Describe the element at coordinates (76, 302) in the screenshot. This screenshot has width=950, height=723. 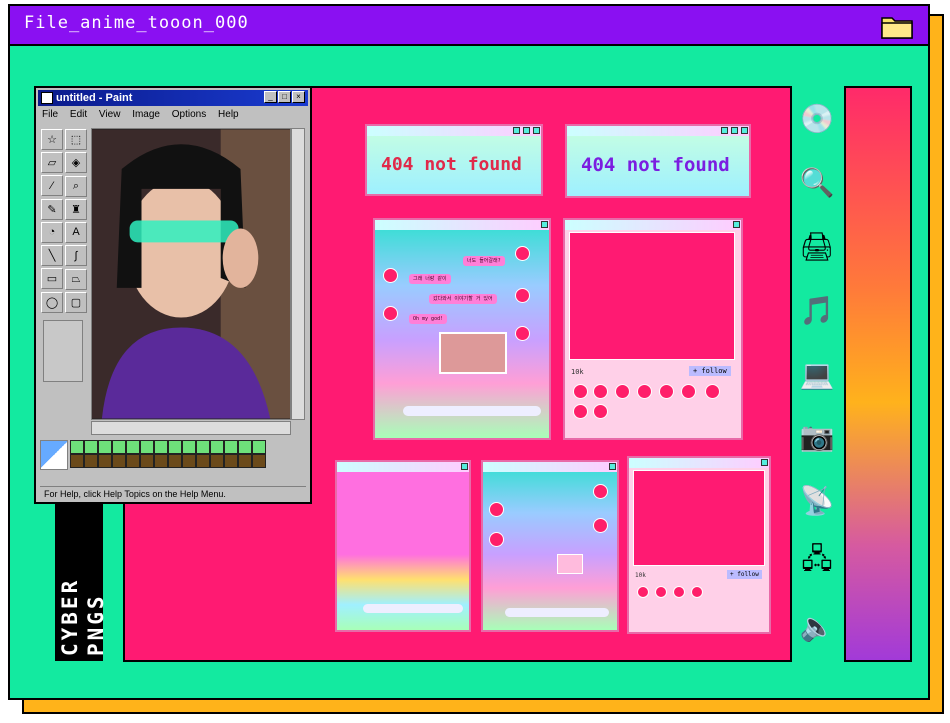
I see `rounded-rect-icon: ▢` at that location.